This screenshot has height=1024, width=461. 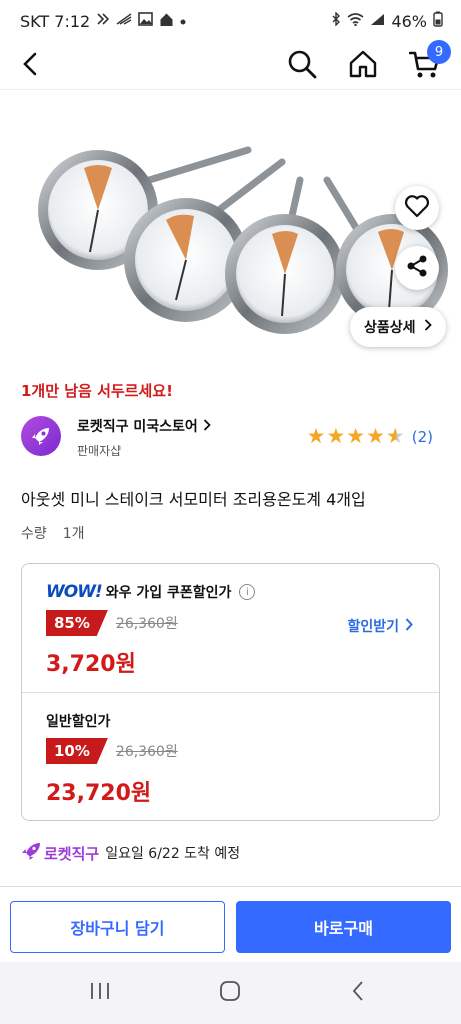 I want to click on rating: ★ ★ ★ ★ ★ (2), so click(x=370, y=436).